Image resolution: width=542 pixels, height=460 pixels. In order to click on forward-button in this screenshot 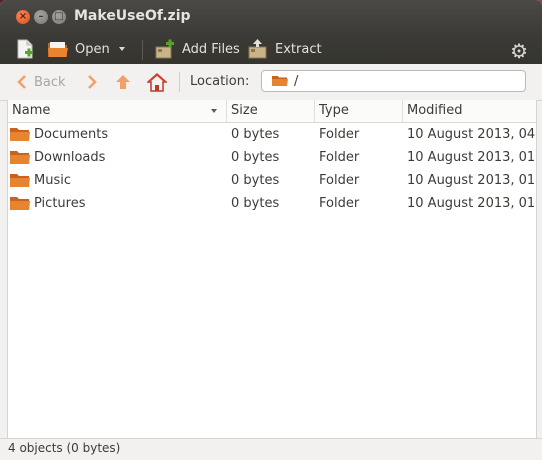, I will do `click(92, 82)`.